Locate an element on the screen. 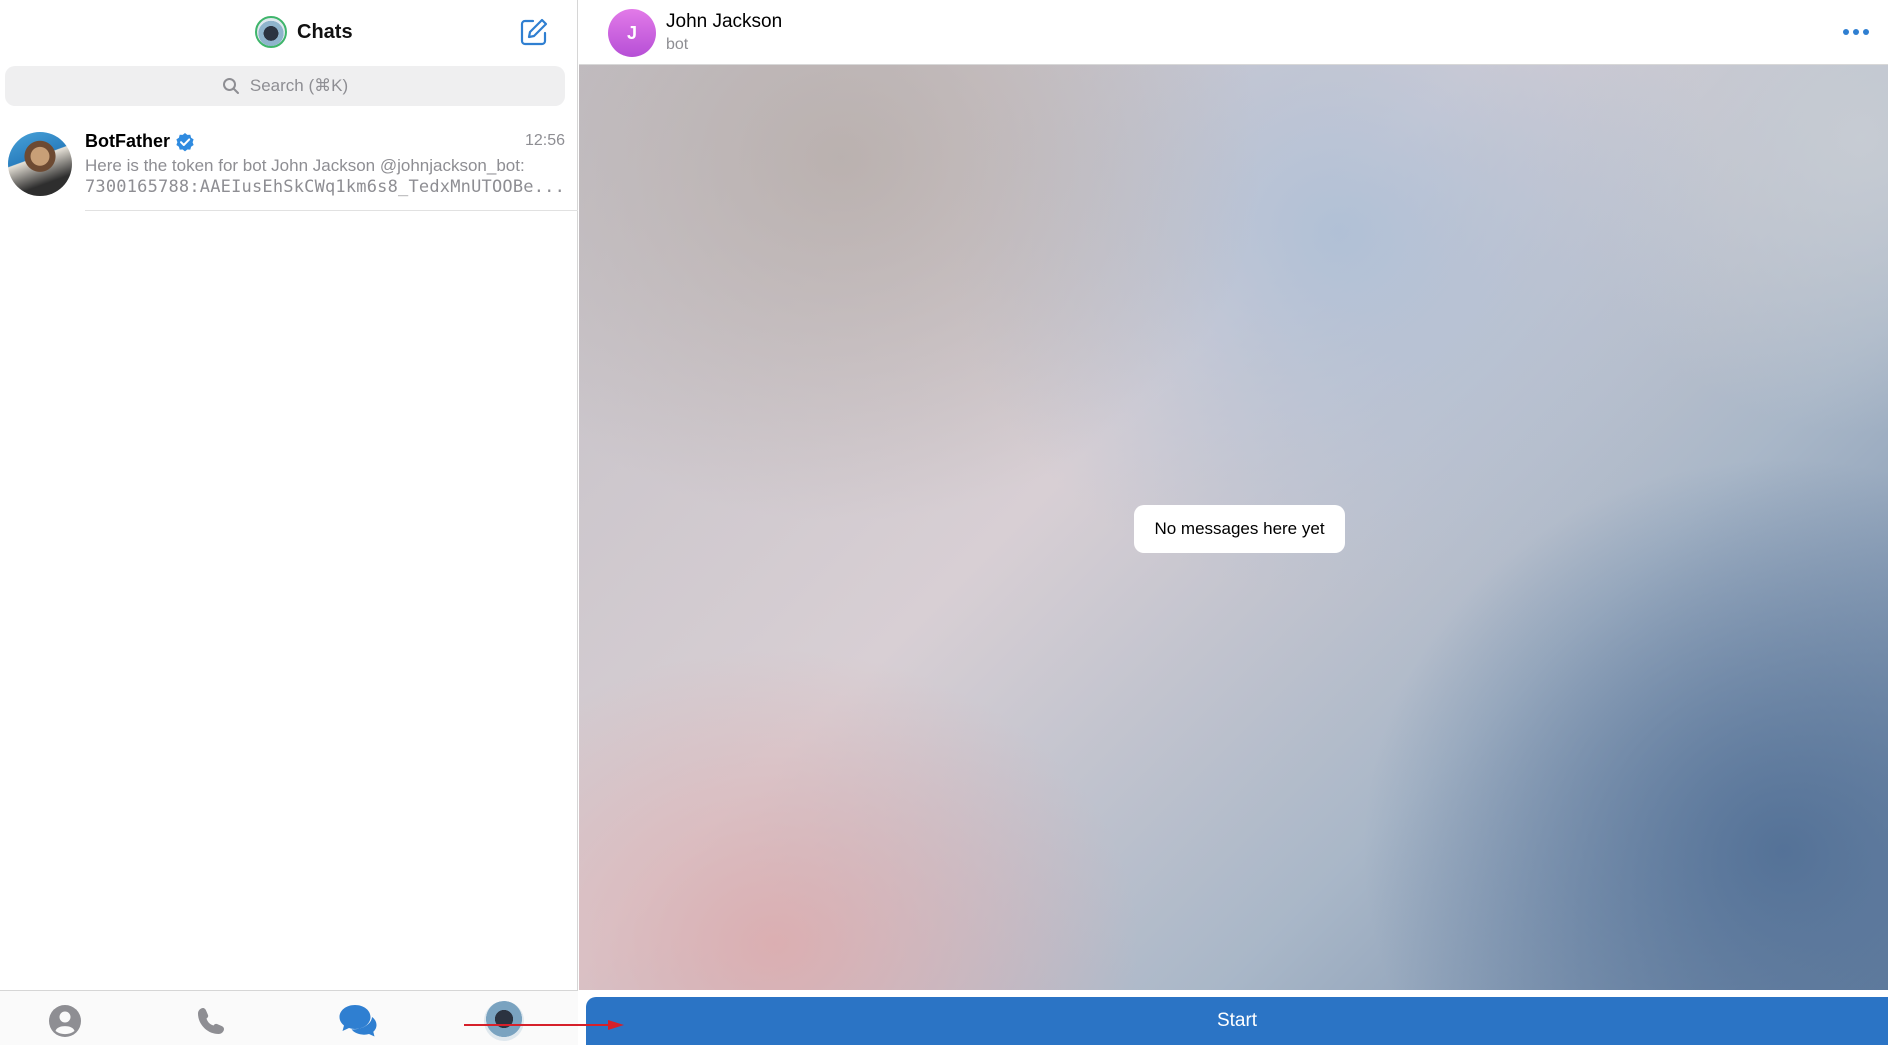 Image resolution: width=1888 pixels, height=1045 pixels. search-input: Search (⌘K) is located at coordinates (285, 86).